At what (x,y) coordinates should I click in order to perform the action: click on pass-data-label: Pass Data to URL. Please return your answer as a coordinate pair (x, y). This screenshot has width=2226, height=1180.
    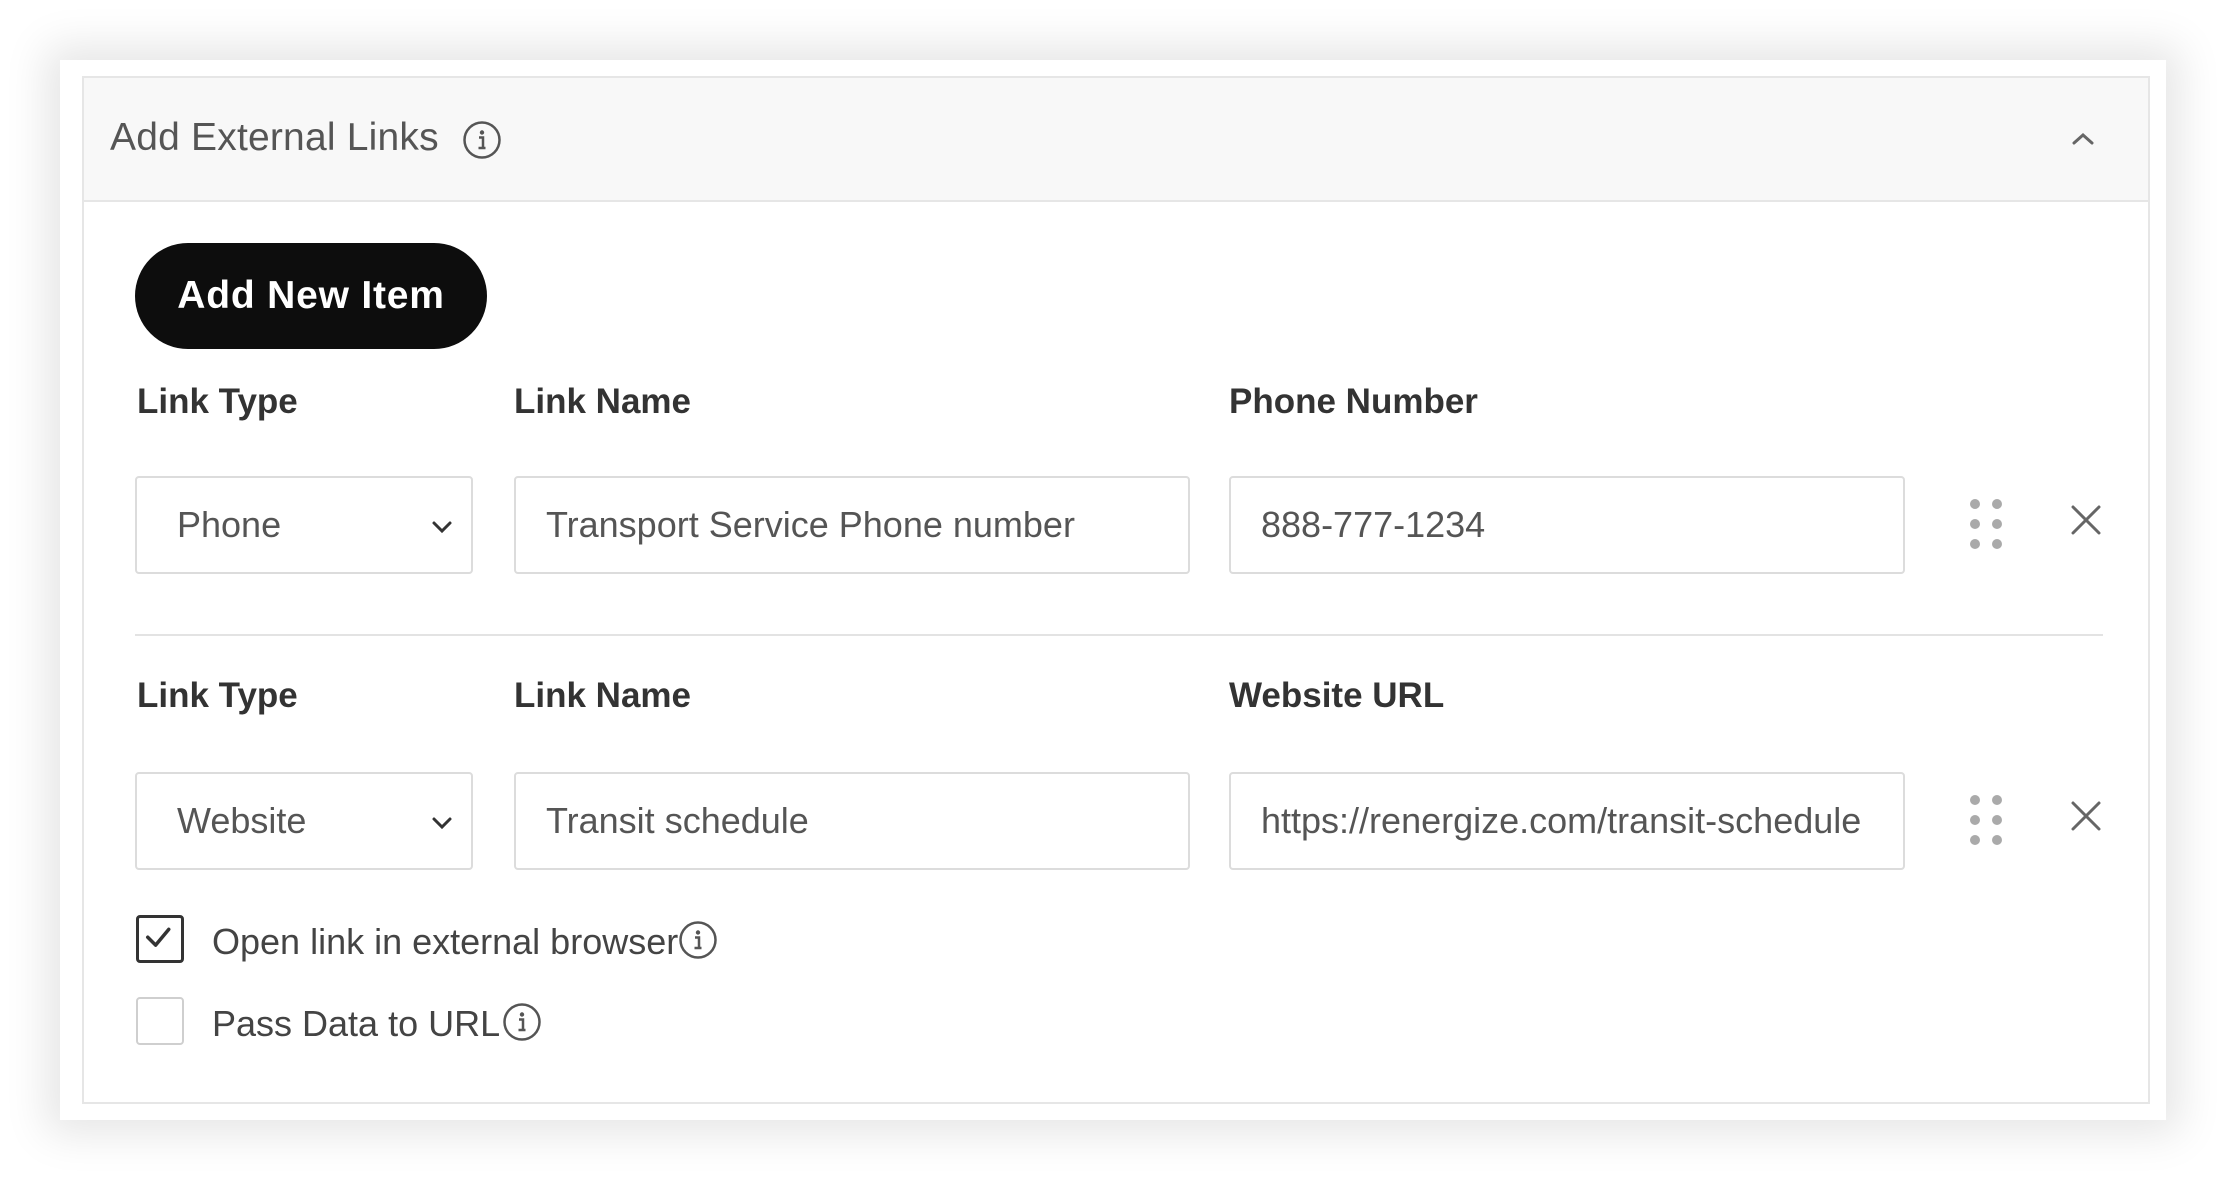
    Looking at the image, I should click on (356, 1023).